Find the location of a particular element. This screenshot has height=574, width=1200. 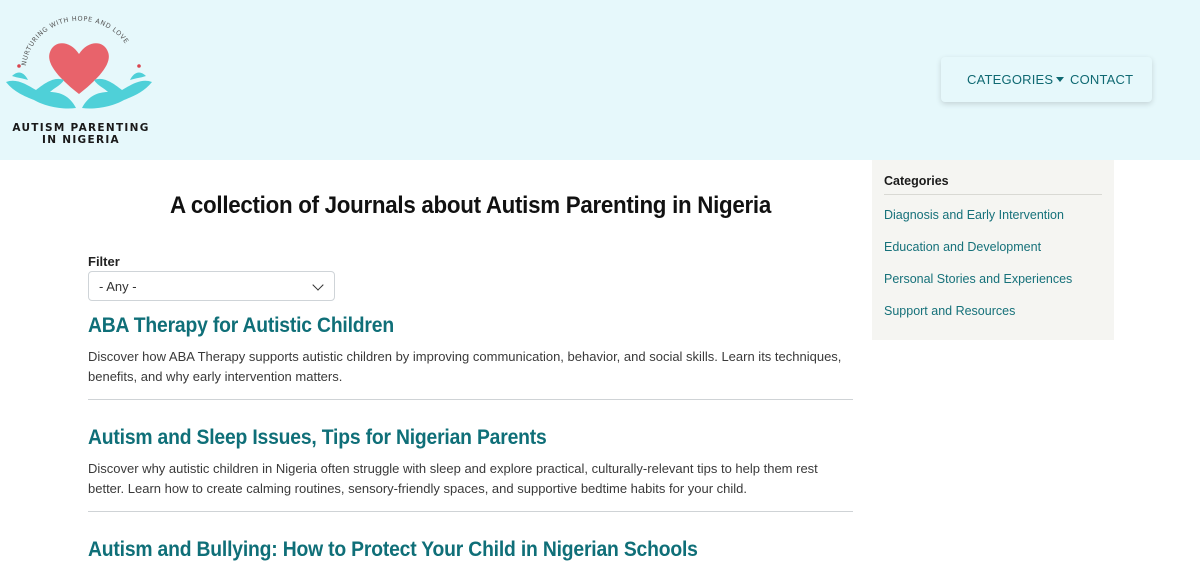

sidebar-category-link: Support and Resources is located at coordinates (993, 315).